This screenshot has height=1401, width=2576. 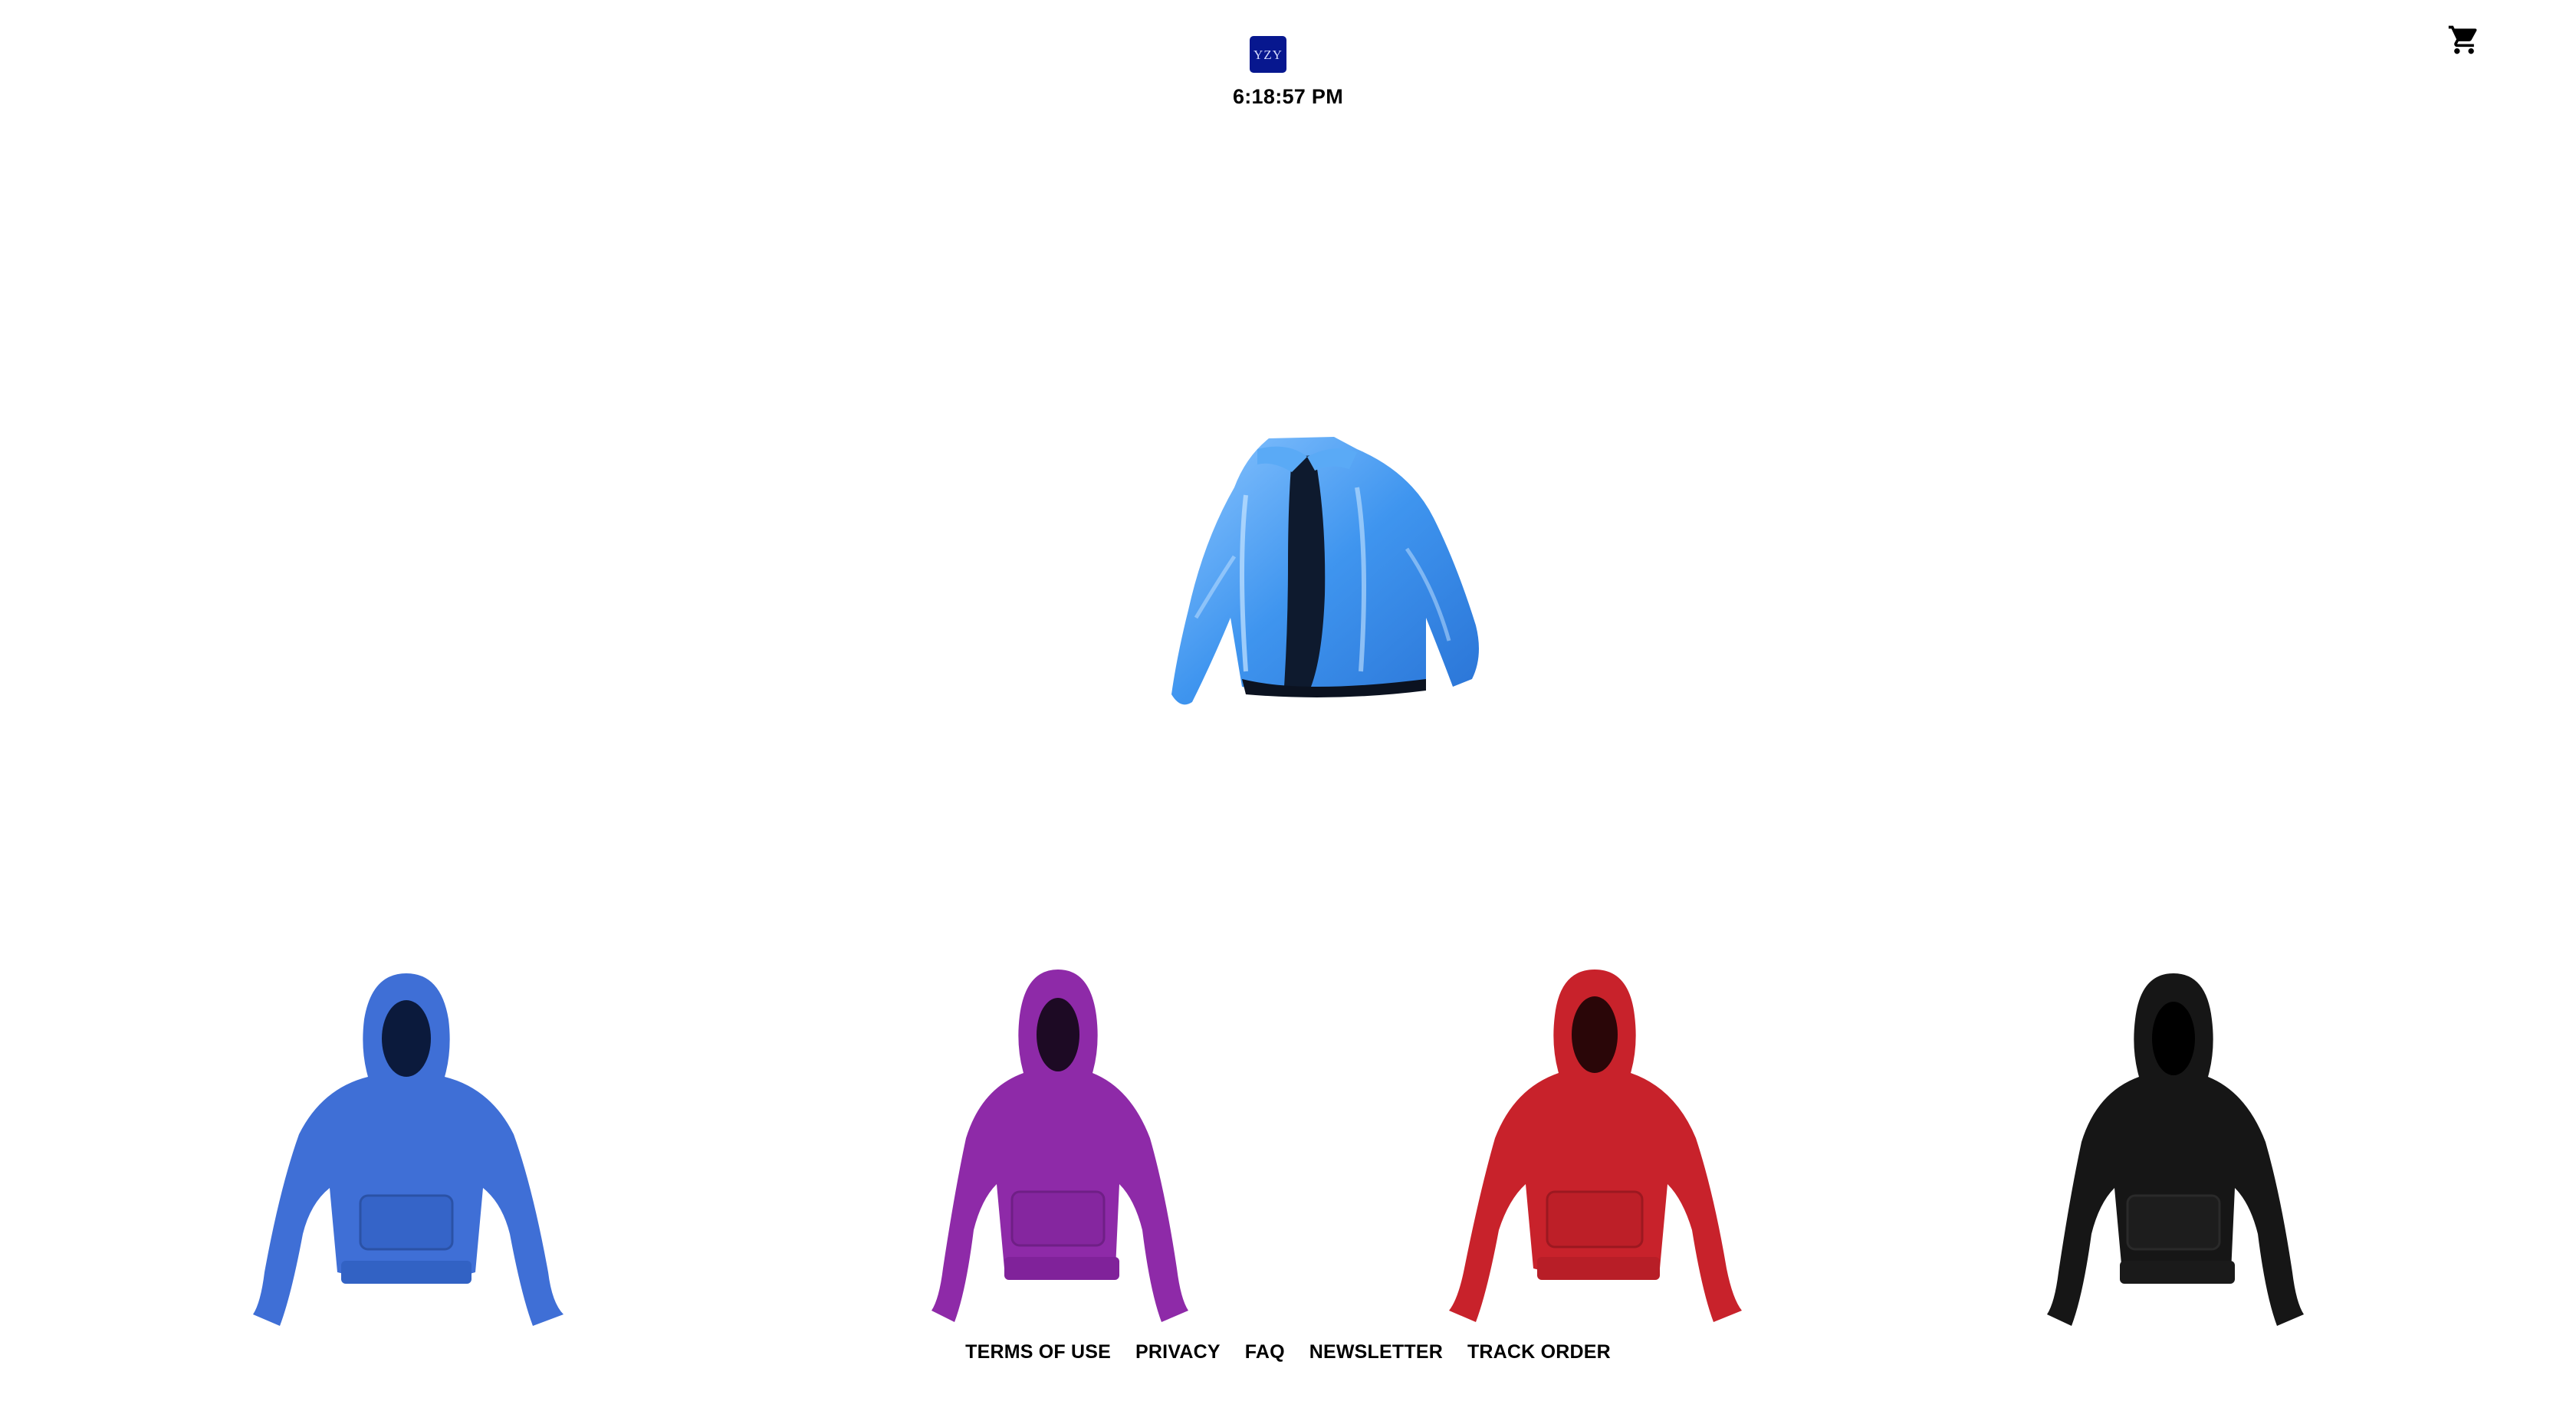 I want to click on product-hoodie-black, so click(x=2173, y=1150).